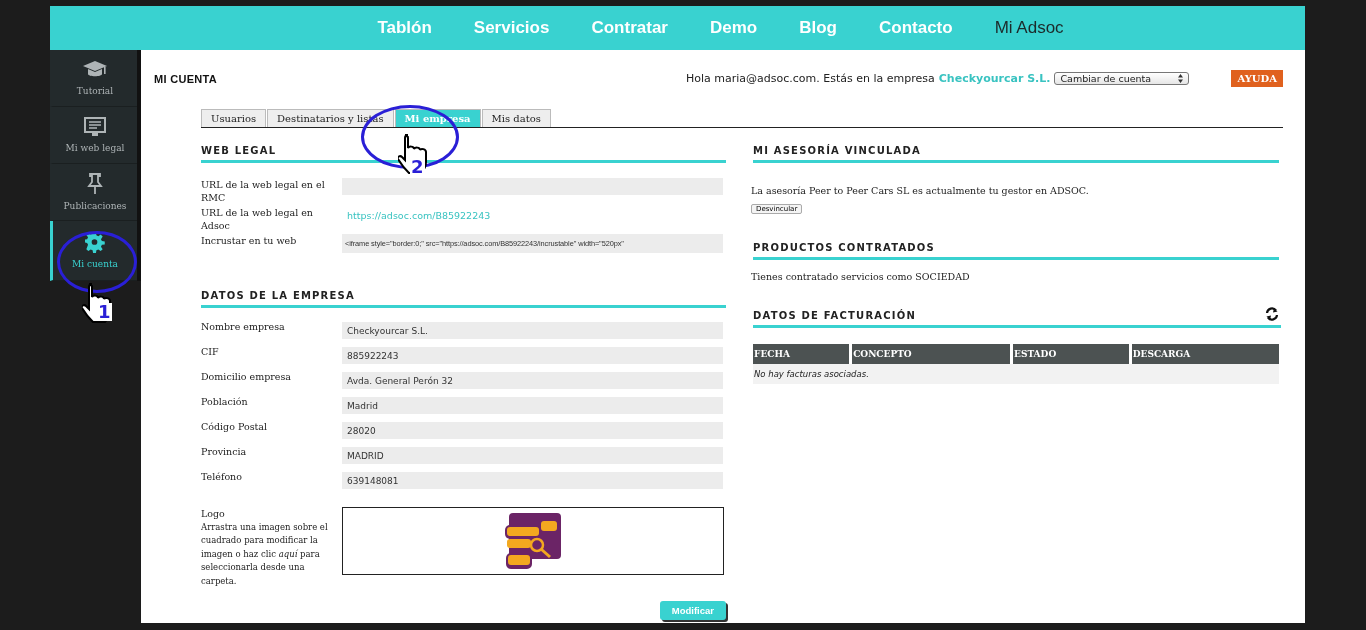  I want to click on gear-icon, so click(95, 242).